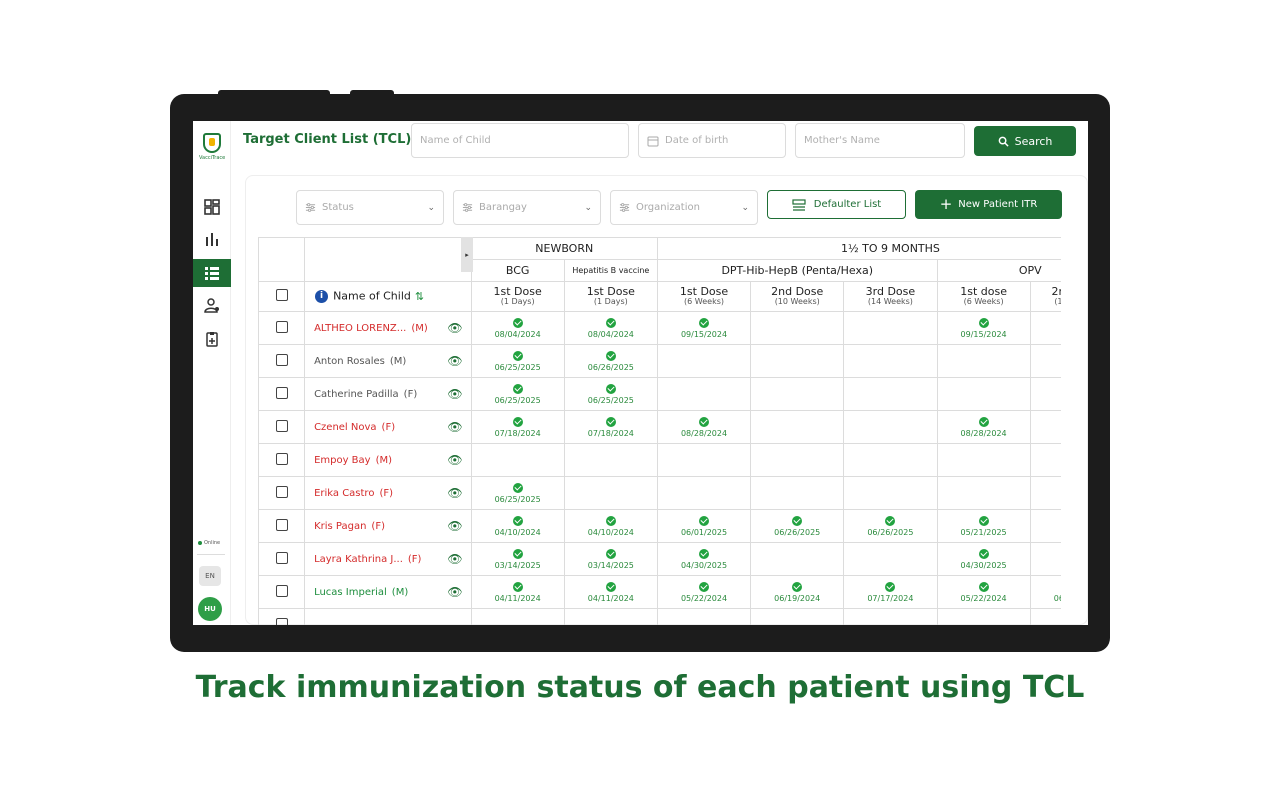 The width and height of the screenshot is (1280, 800). Describe the element at coordinates (210, 609) in the screenshot. I see `avatar: HU` at that location.